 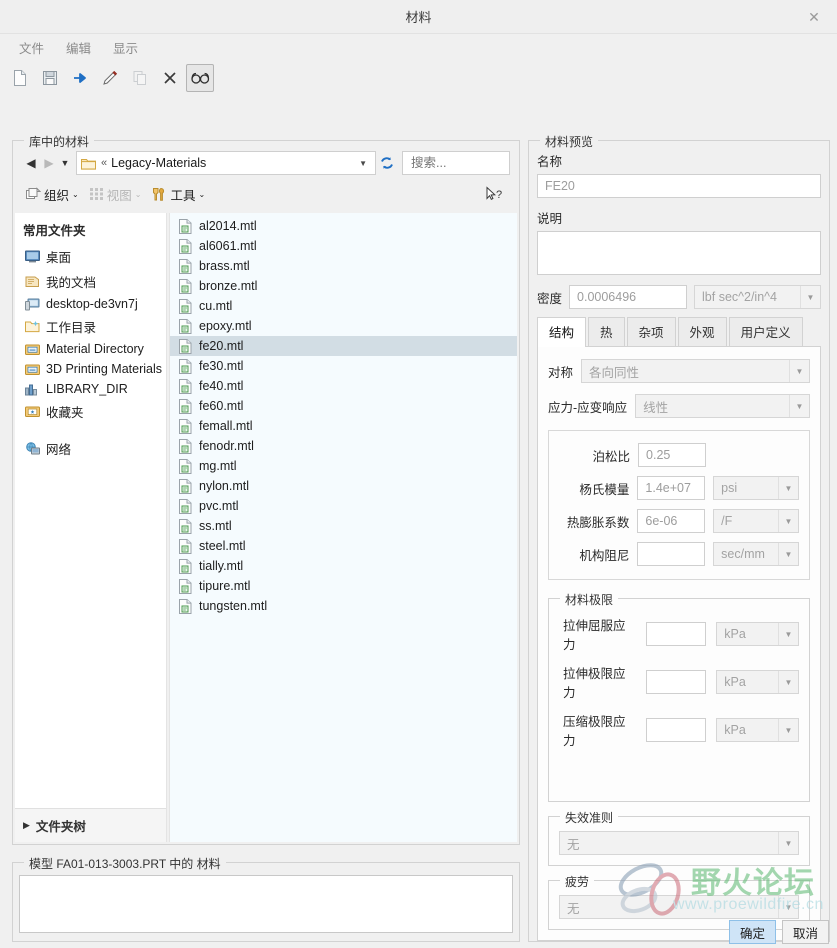 What do you see at coordinates (31, 163) in the screenshot?
I see `back-icon: ◀` at bounding box center [31, 163].